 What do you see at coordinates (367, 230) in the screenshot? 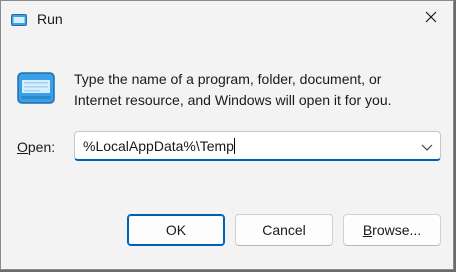
I see `browse-mnemonic: B` at bounding box center [367, 230].